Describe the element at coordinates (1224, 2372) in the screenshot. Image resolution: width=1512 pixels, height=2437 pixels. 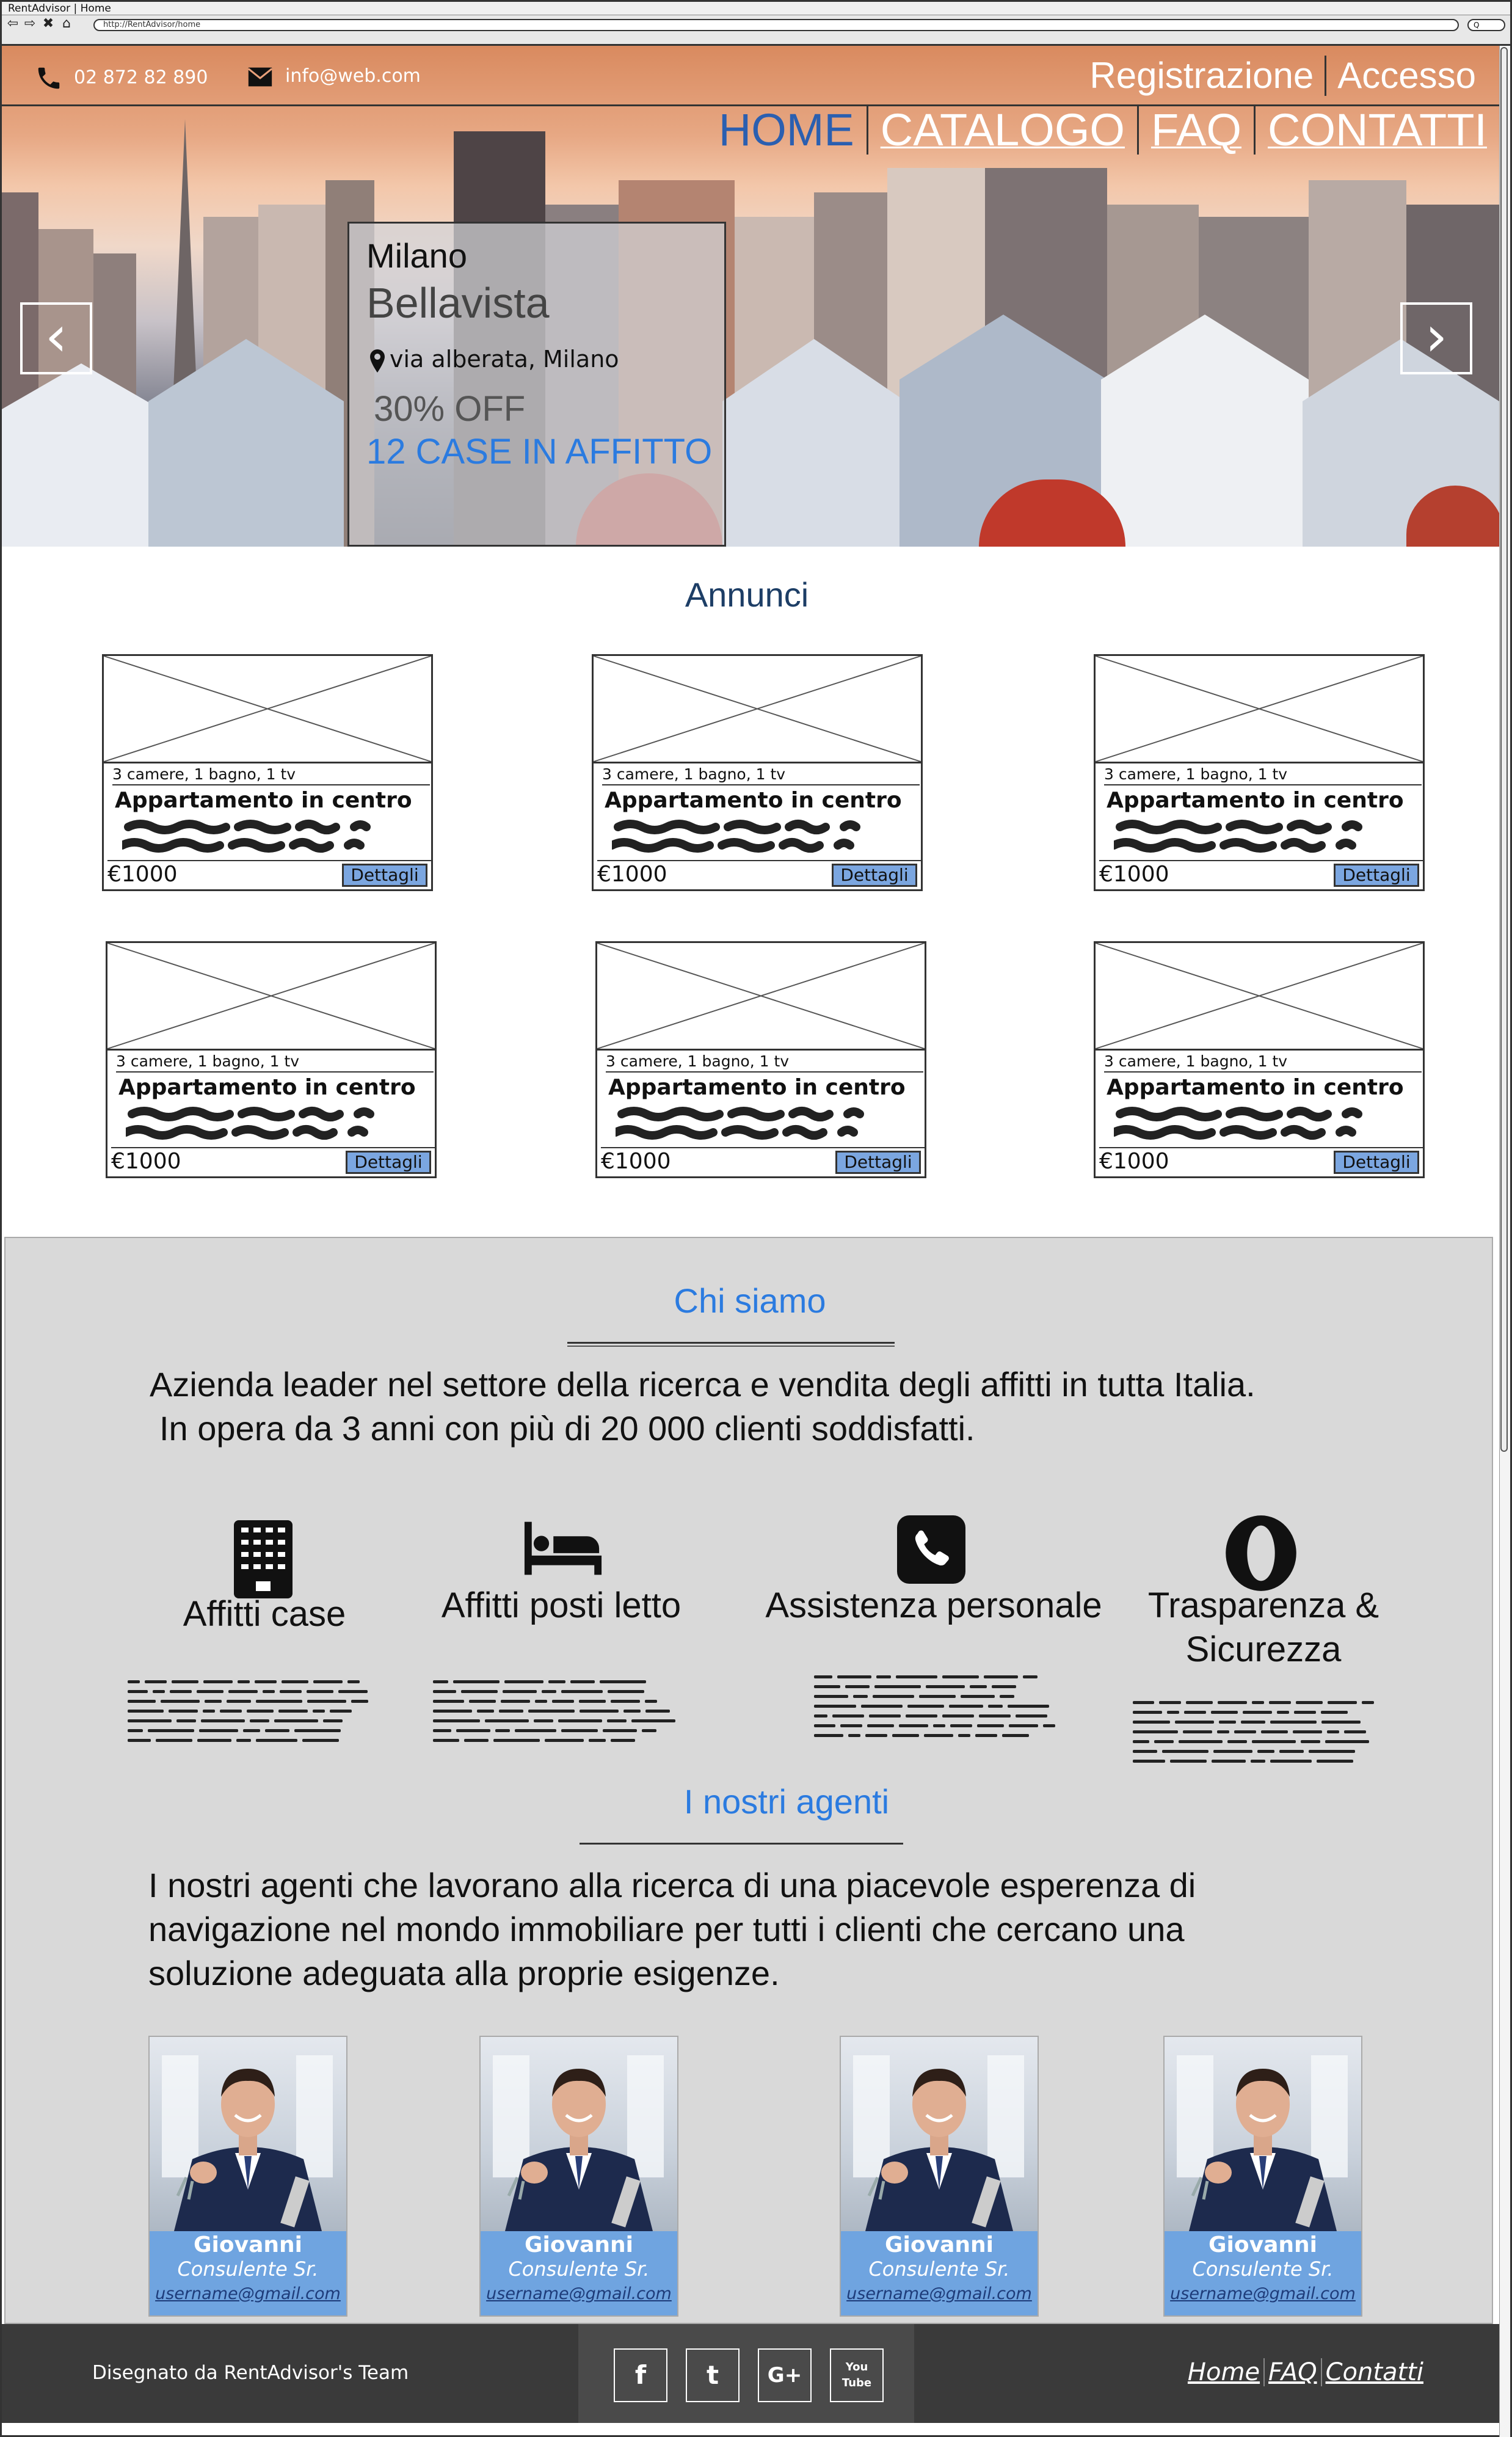
I see `footer-link-home: Home` at that location.